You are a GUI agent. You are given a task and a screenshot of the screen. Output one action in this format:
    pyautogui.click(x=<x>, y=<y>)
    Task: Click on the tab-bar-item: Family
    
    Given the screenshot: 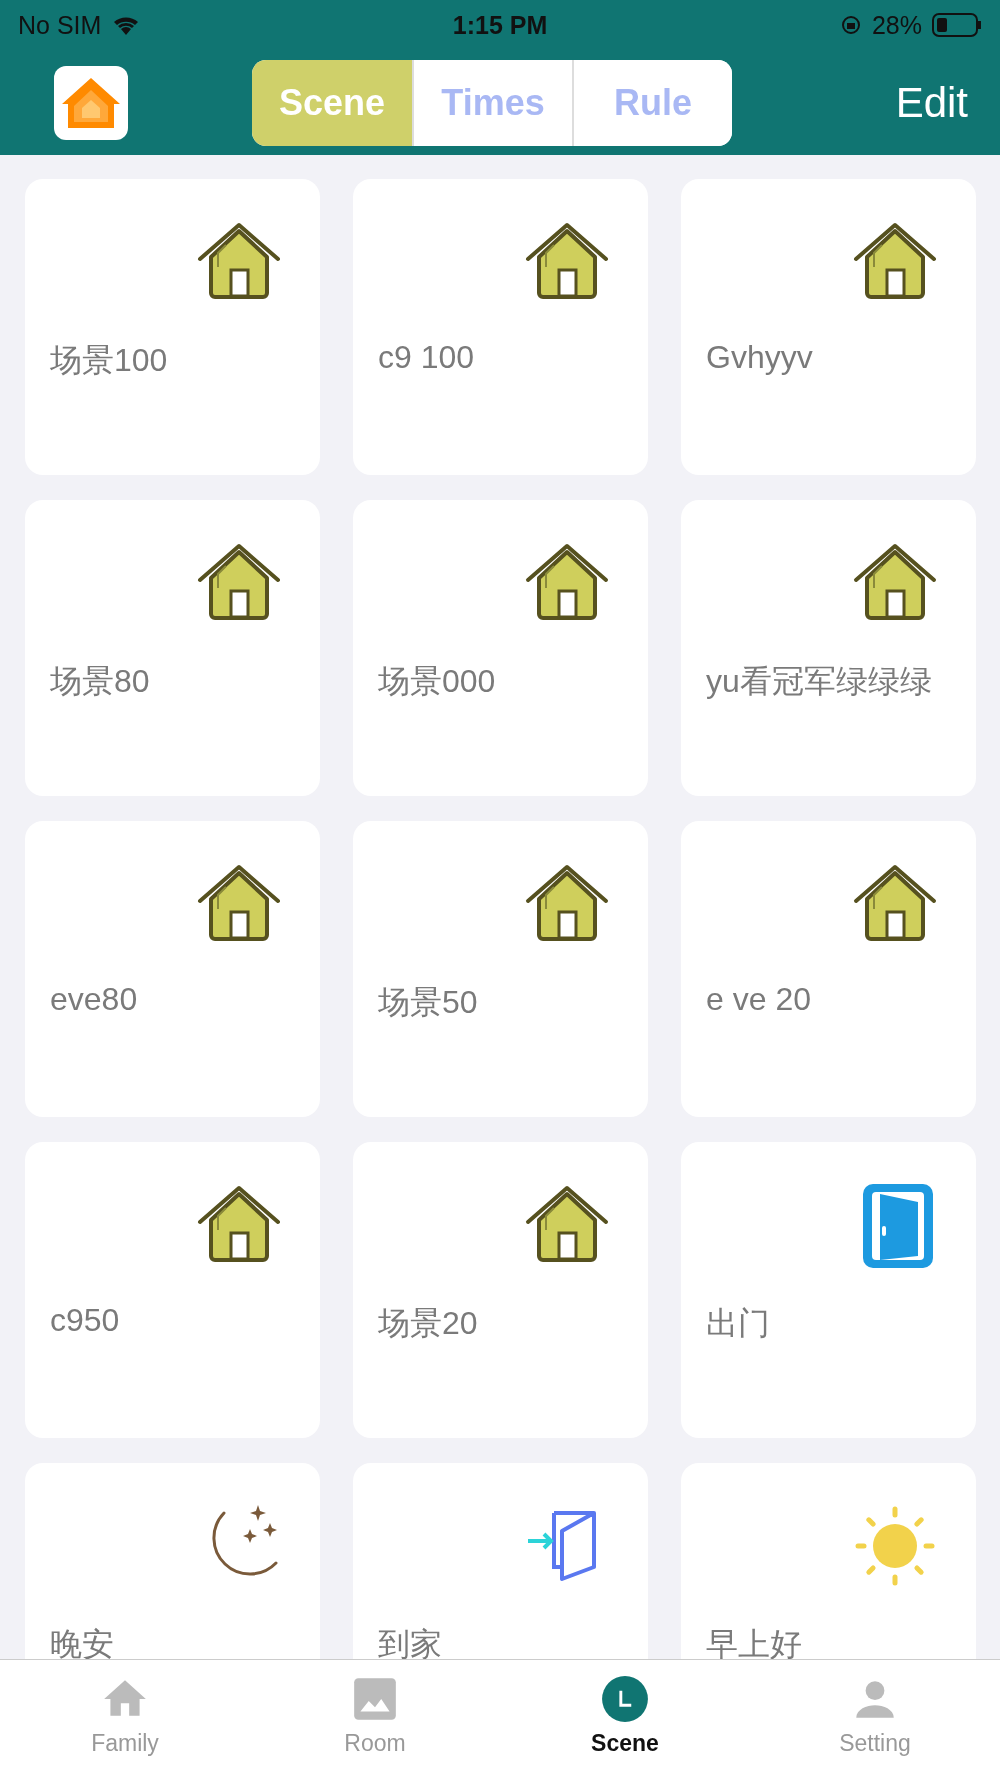 What is the action you would take?
    pyautogui.click(x=125, y=1719)
    